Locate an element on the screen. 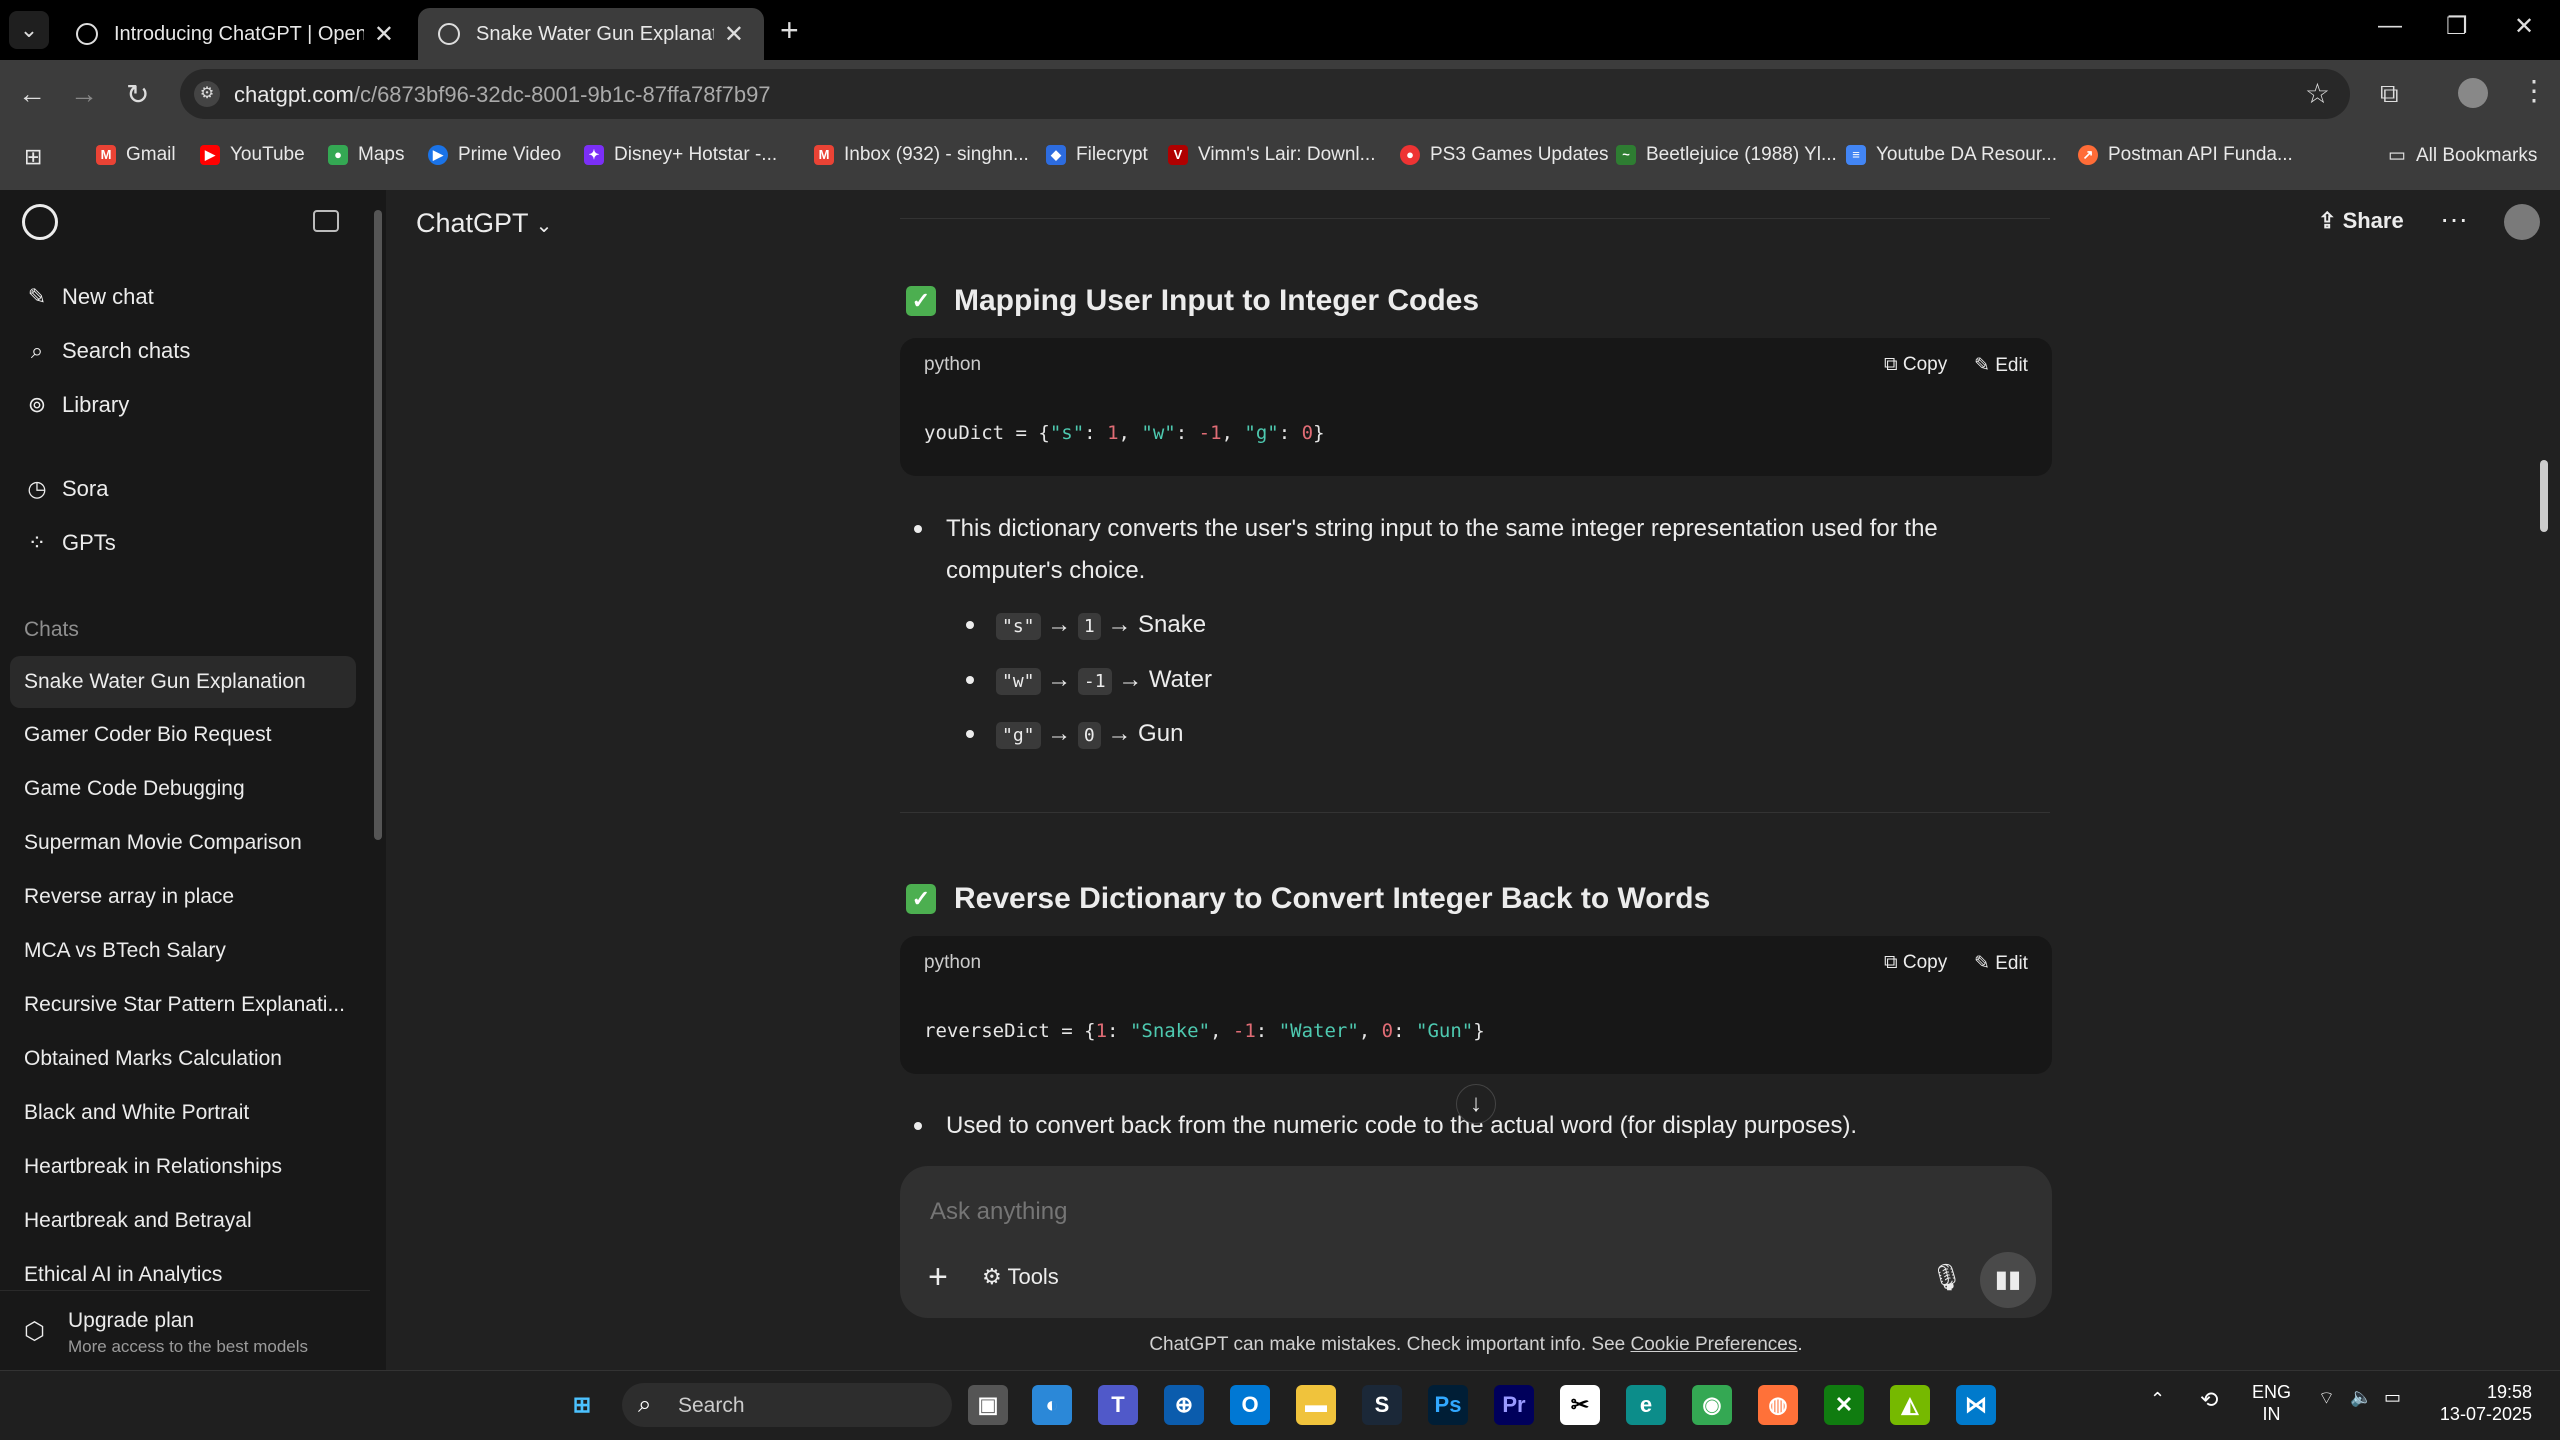  xbox-icon: ✕ is located at coordinates (1844, 1405).